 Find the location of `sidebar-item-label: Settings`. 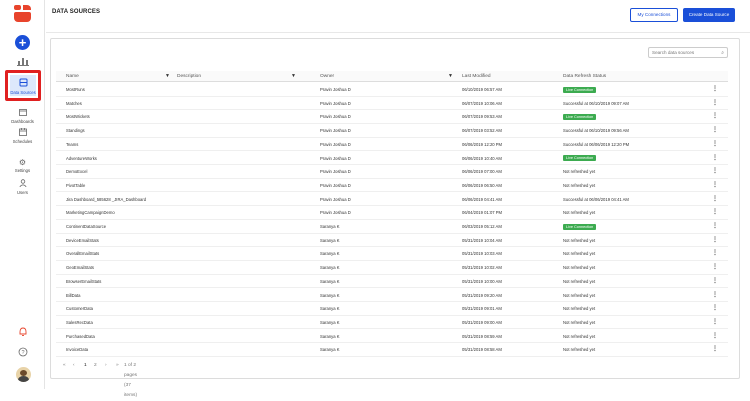

sidebar-item-label: Settings is located at coordinates (22, 170).